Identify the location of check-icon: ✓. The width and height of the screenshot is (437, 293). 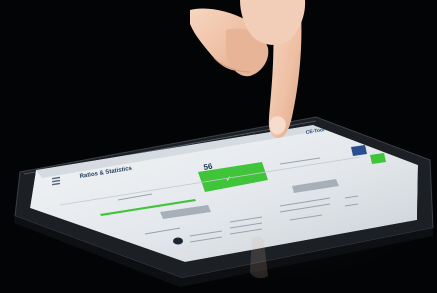
(228, 180).